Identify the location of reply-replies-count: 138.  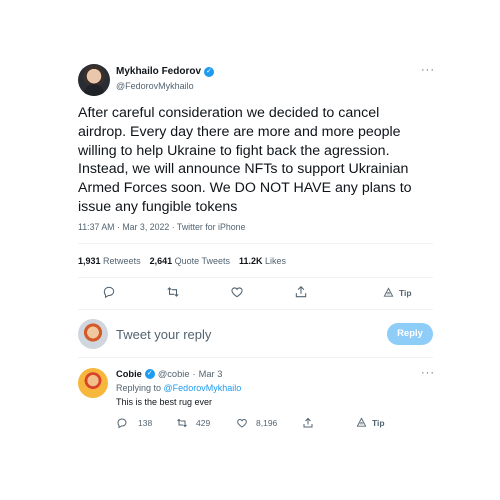
(145, 423).